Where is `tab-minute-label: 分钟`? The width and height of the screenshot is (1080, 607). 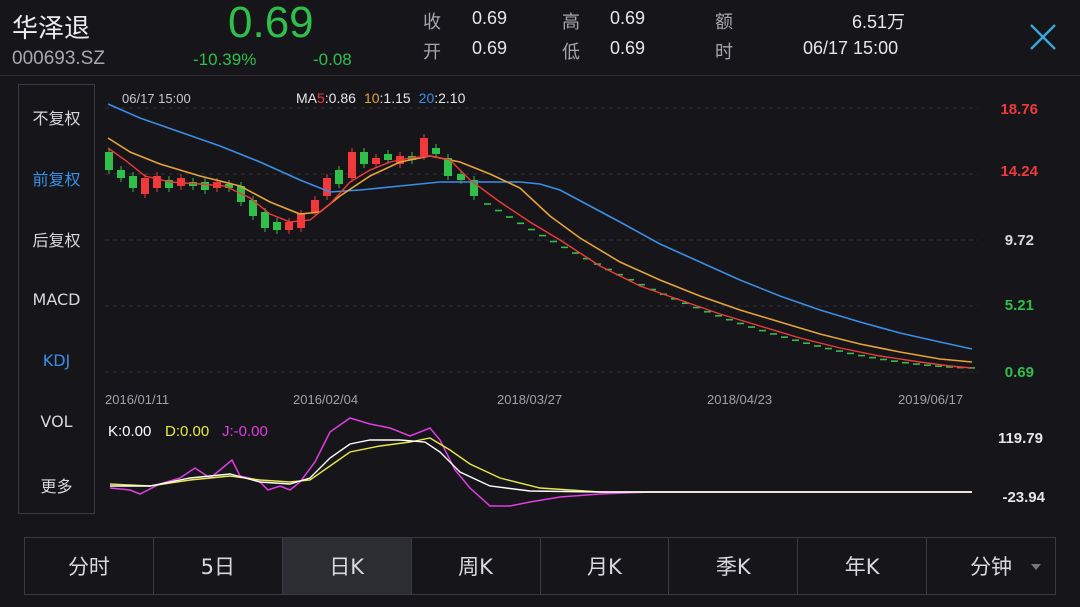
tab-minute-label: 分钟 is located at coordinates (991, 567).